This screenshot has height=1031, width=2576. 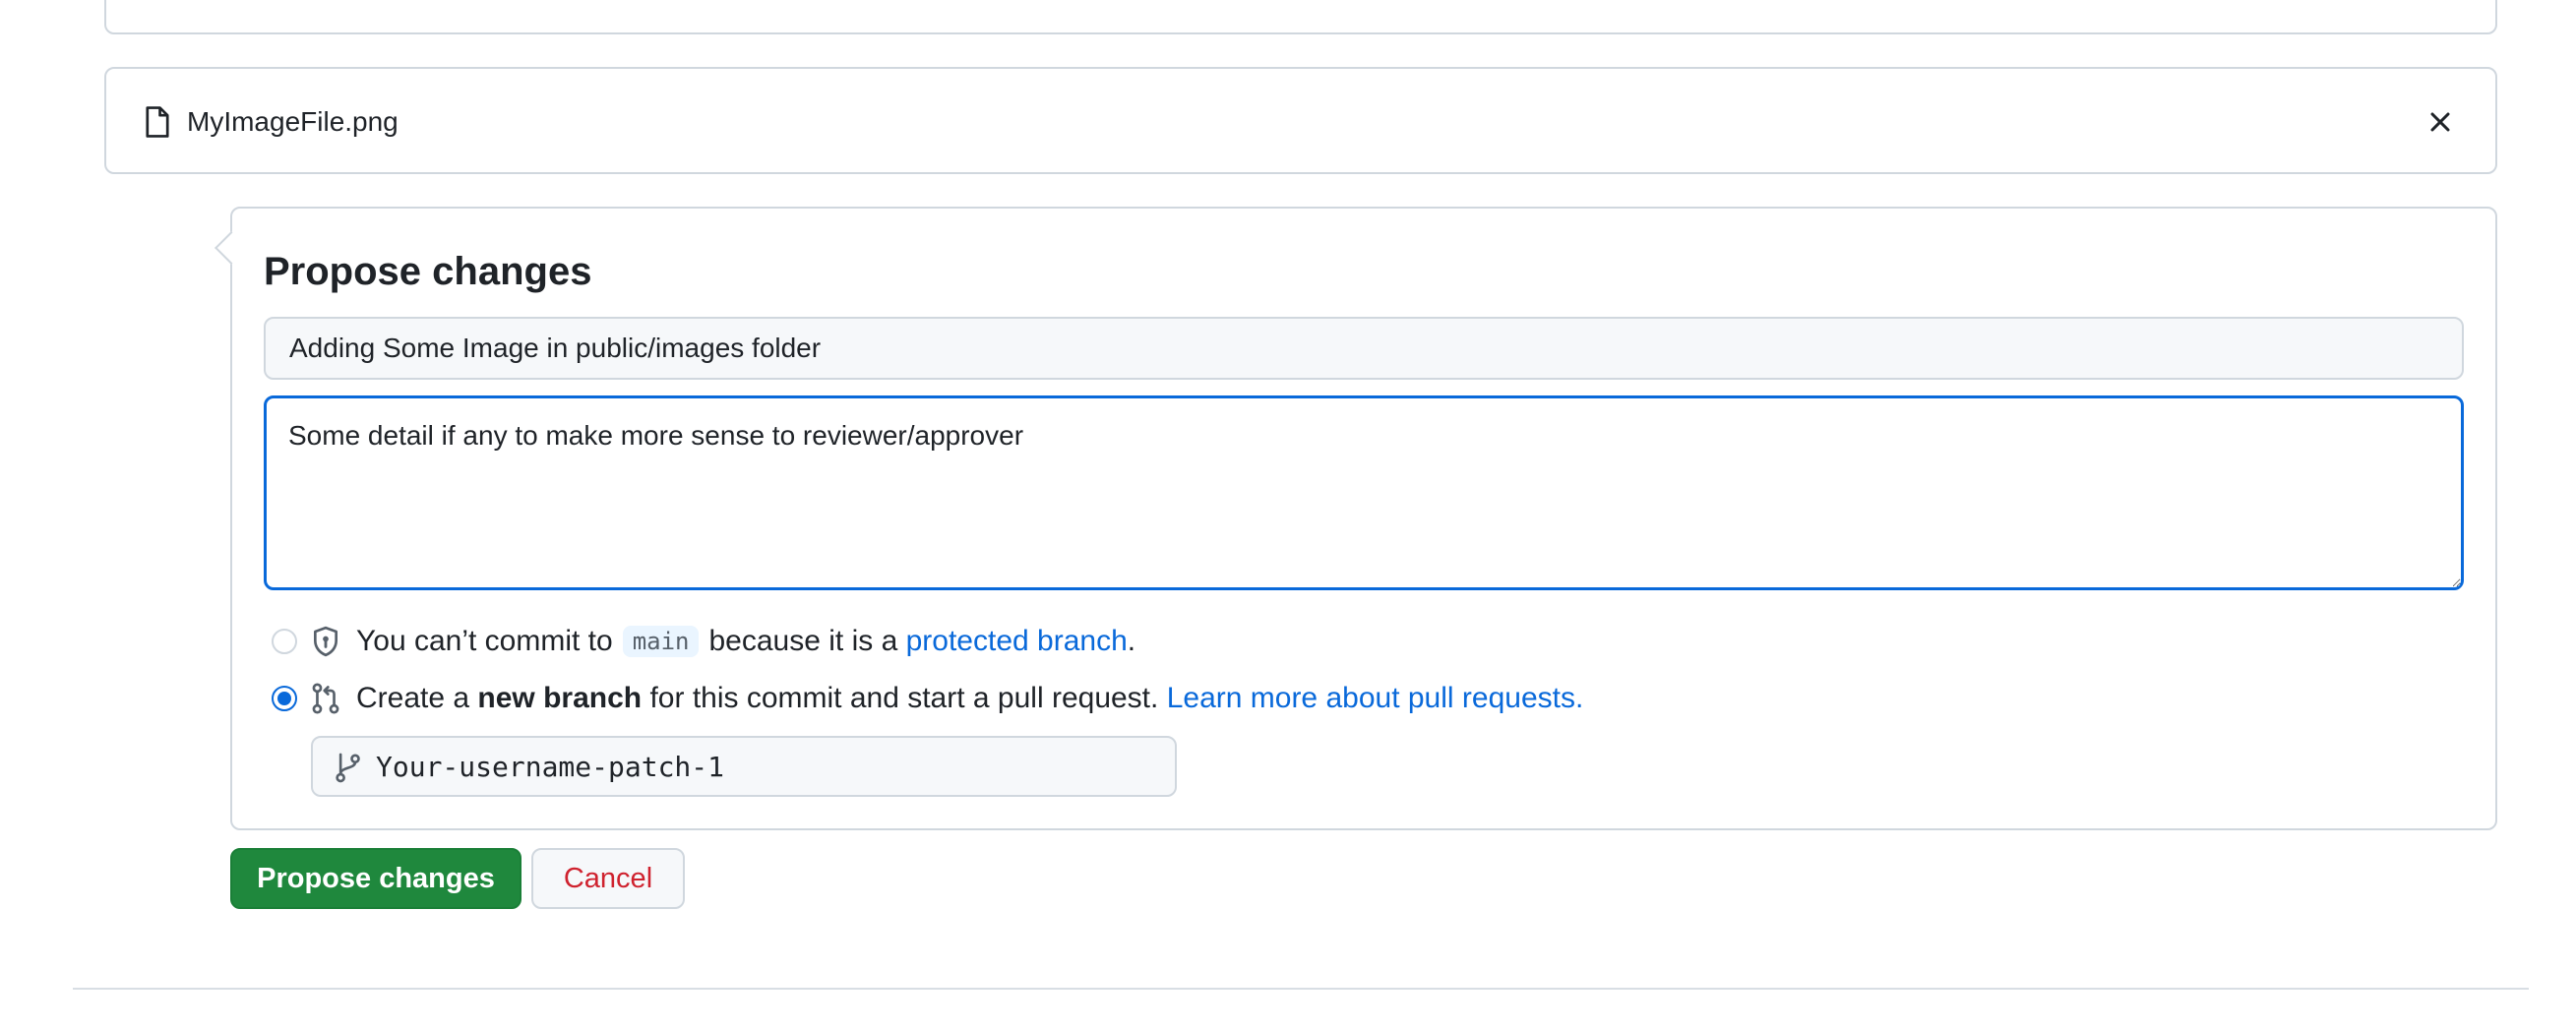 I want to click on file-card: MyImageFile.png, so click(x=1300, y=120).